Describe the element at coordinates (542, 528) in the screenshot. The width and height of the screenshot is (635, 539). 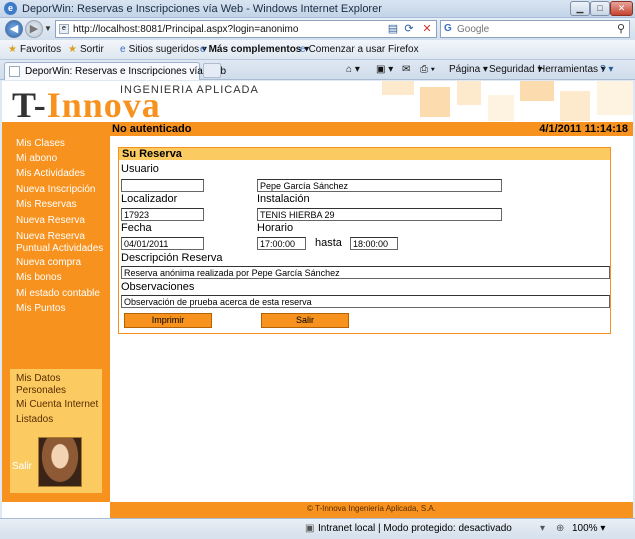
I see `protected-mode-icon: ▾` at that location.